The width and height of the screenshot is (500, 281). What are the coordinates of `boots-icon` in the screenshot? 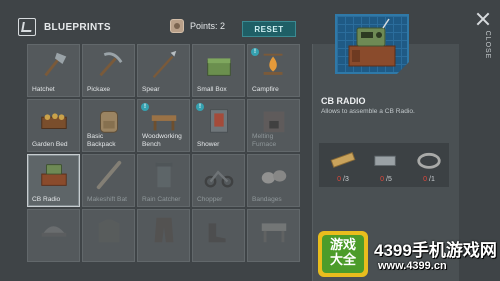 It's located at (217, 233).